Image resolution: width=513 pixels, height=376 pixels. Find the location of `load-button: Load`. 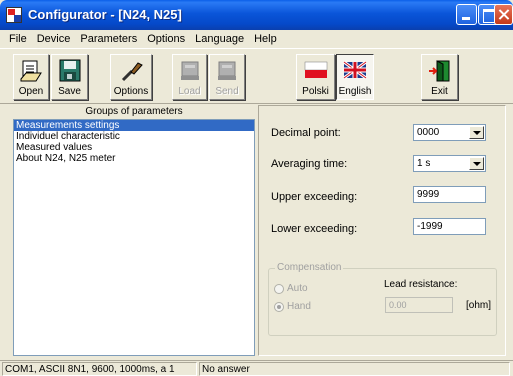

load-button: Load is located at coordinates (189, 77).